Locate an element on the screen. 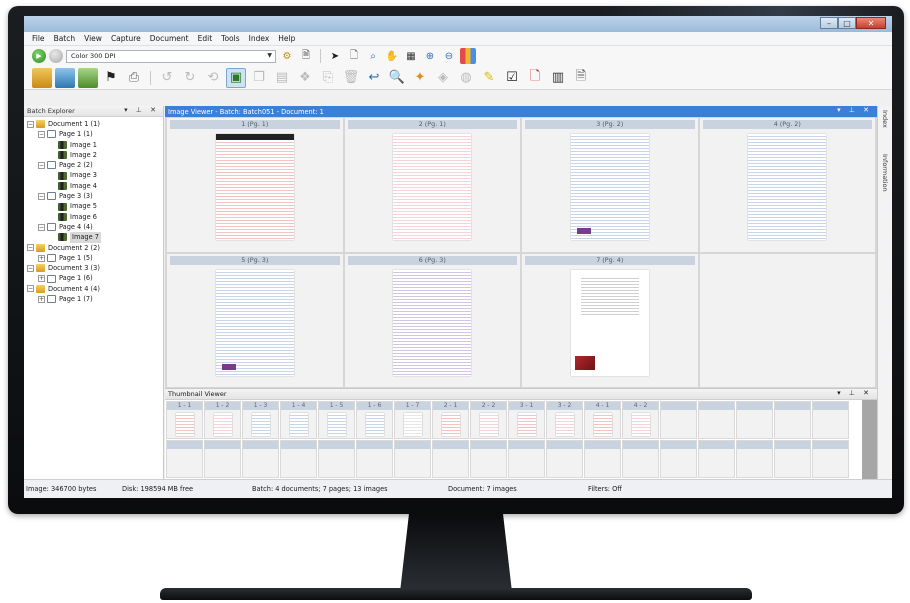 The image size is (910, 603). copy-page-icon: ❐ is located at coordinates (259, 78).